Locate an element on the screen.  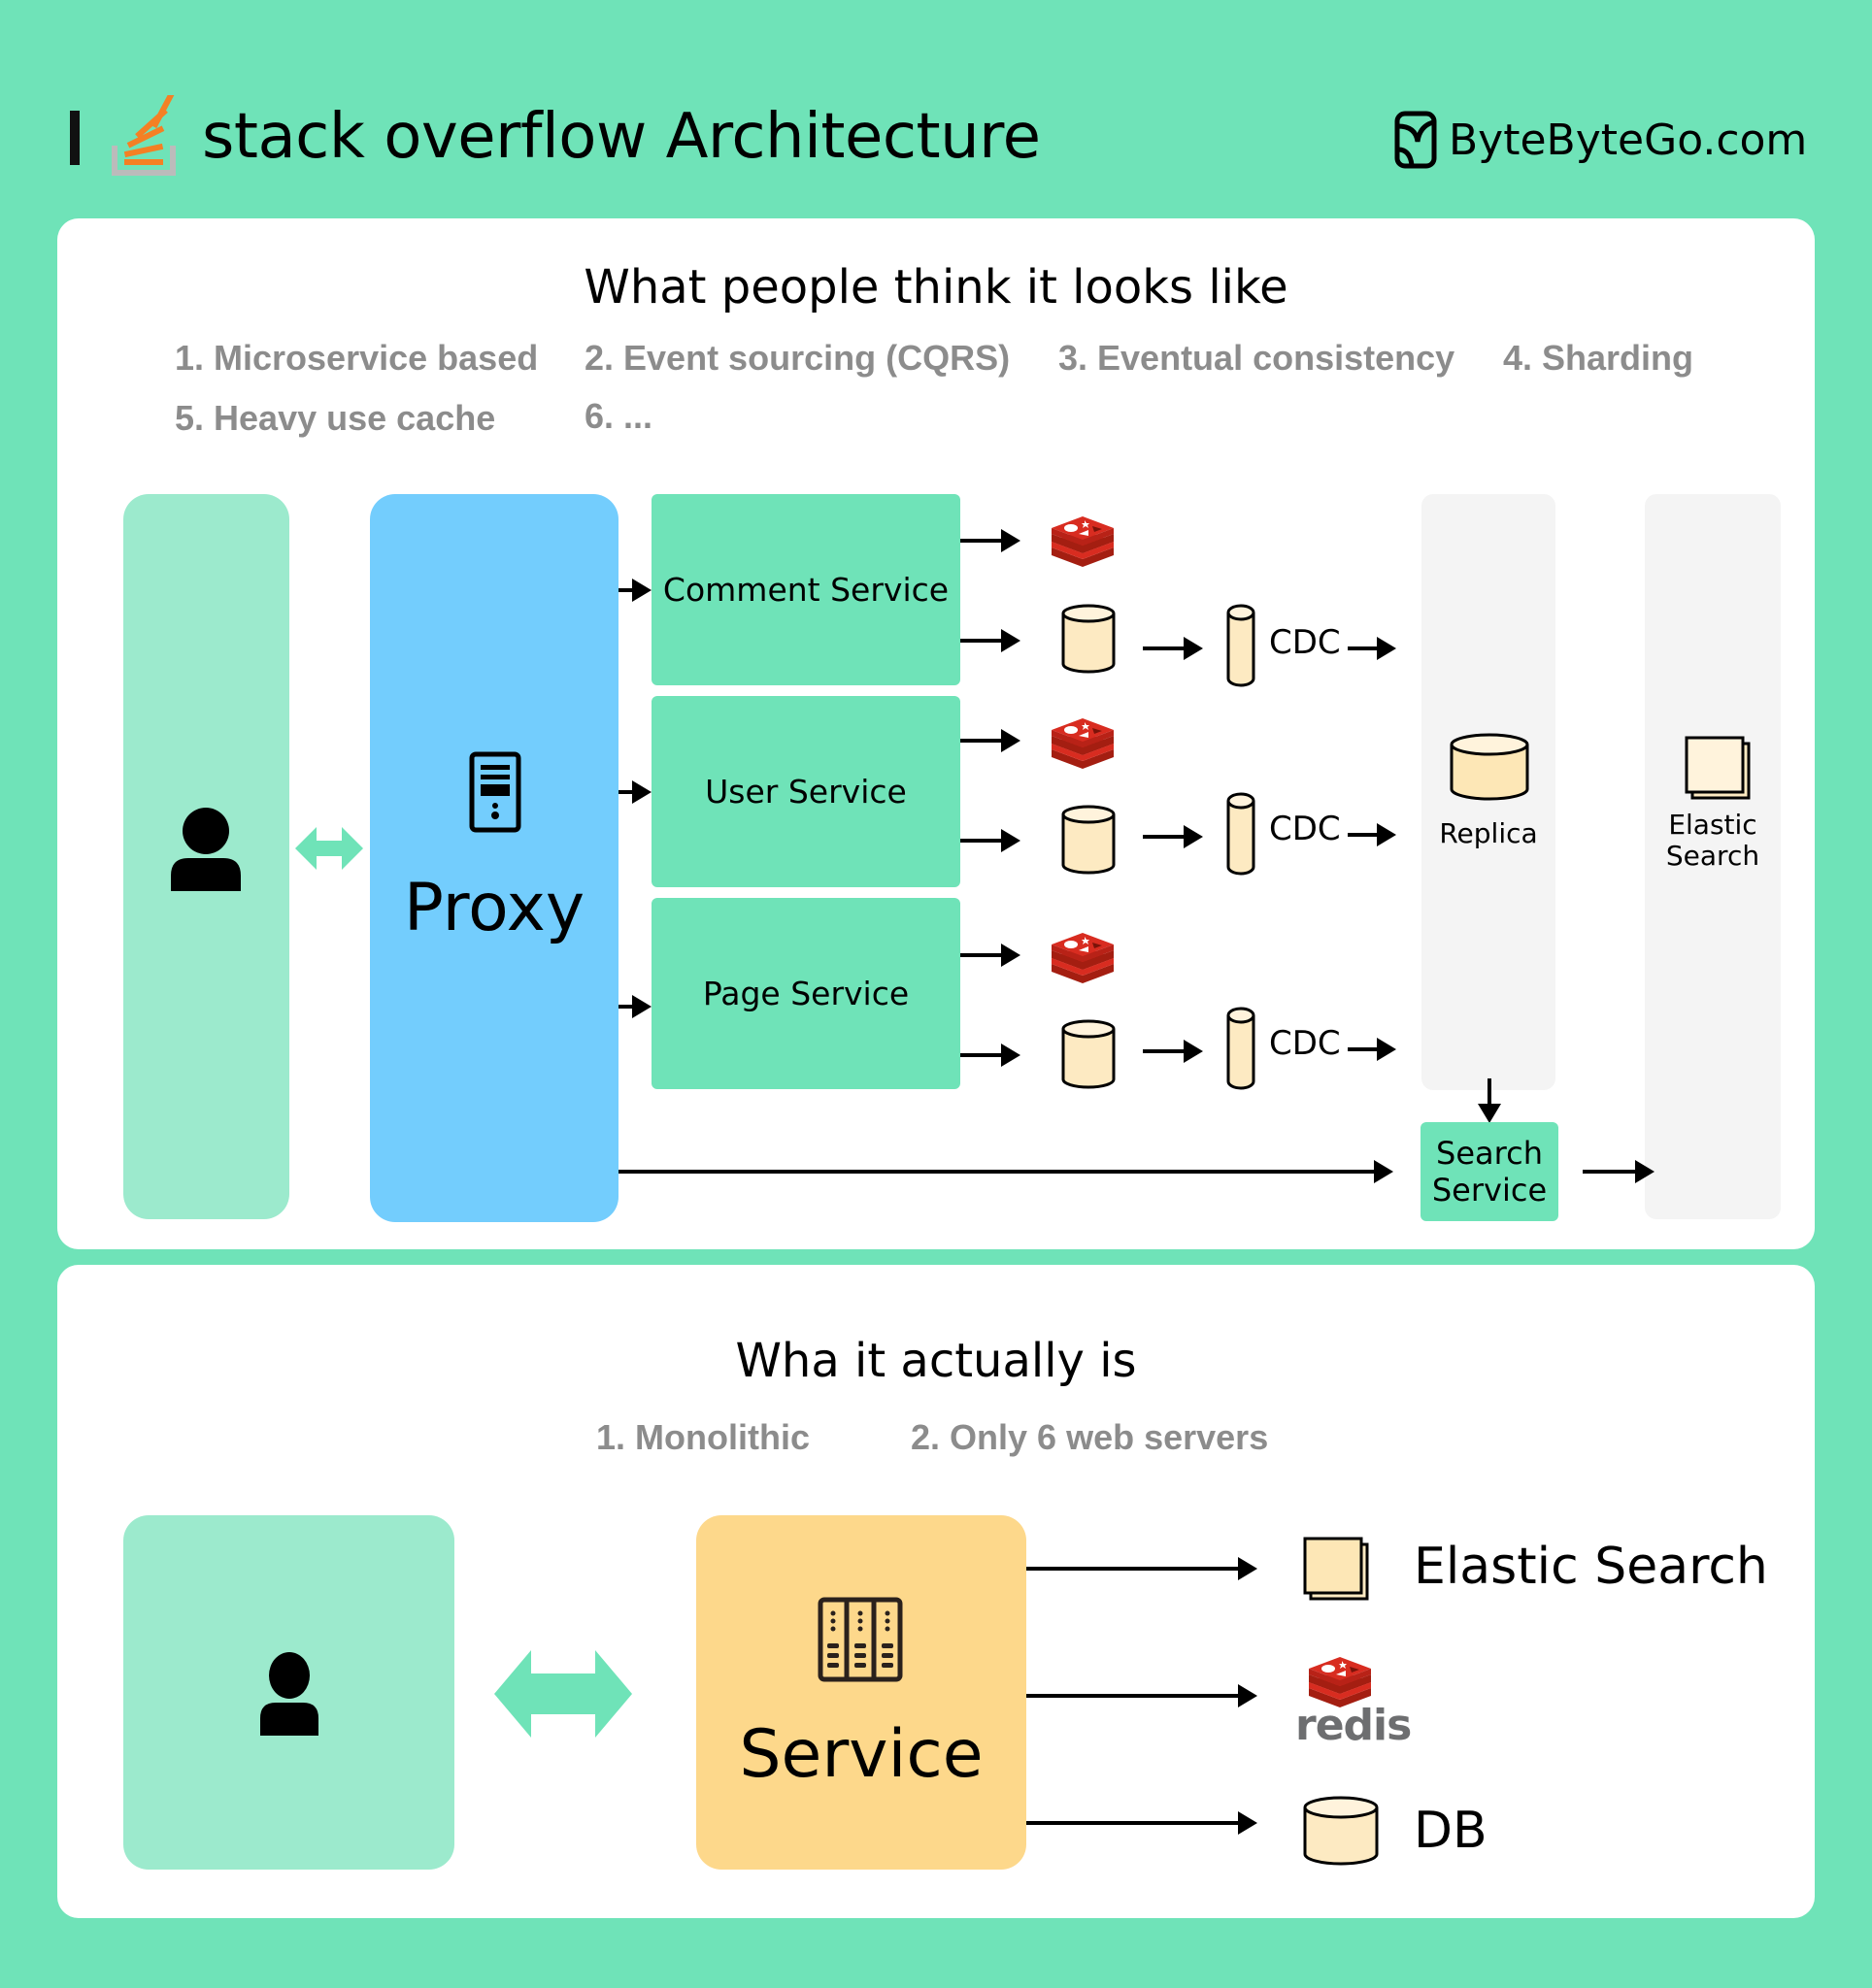
brand-name: ByteByteGo.com is located at coordinates (1628, 140).